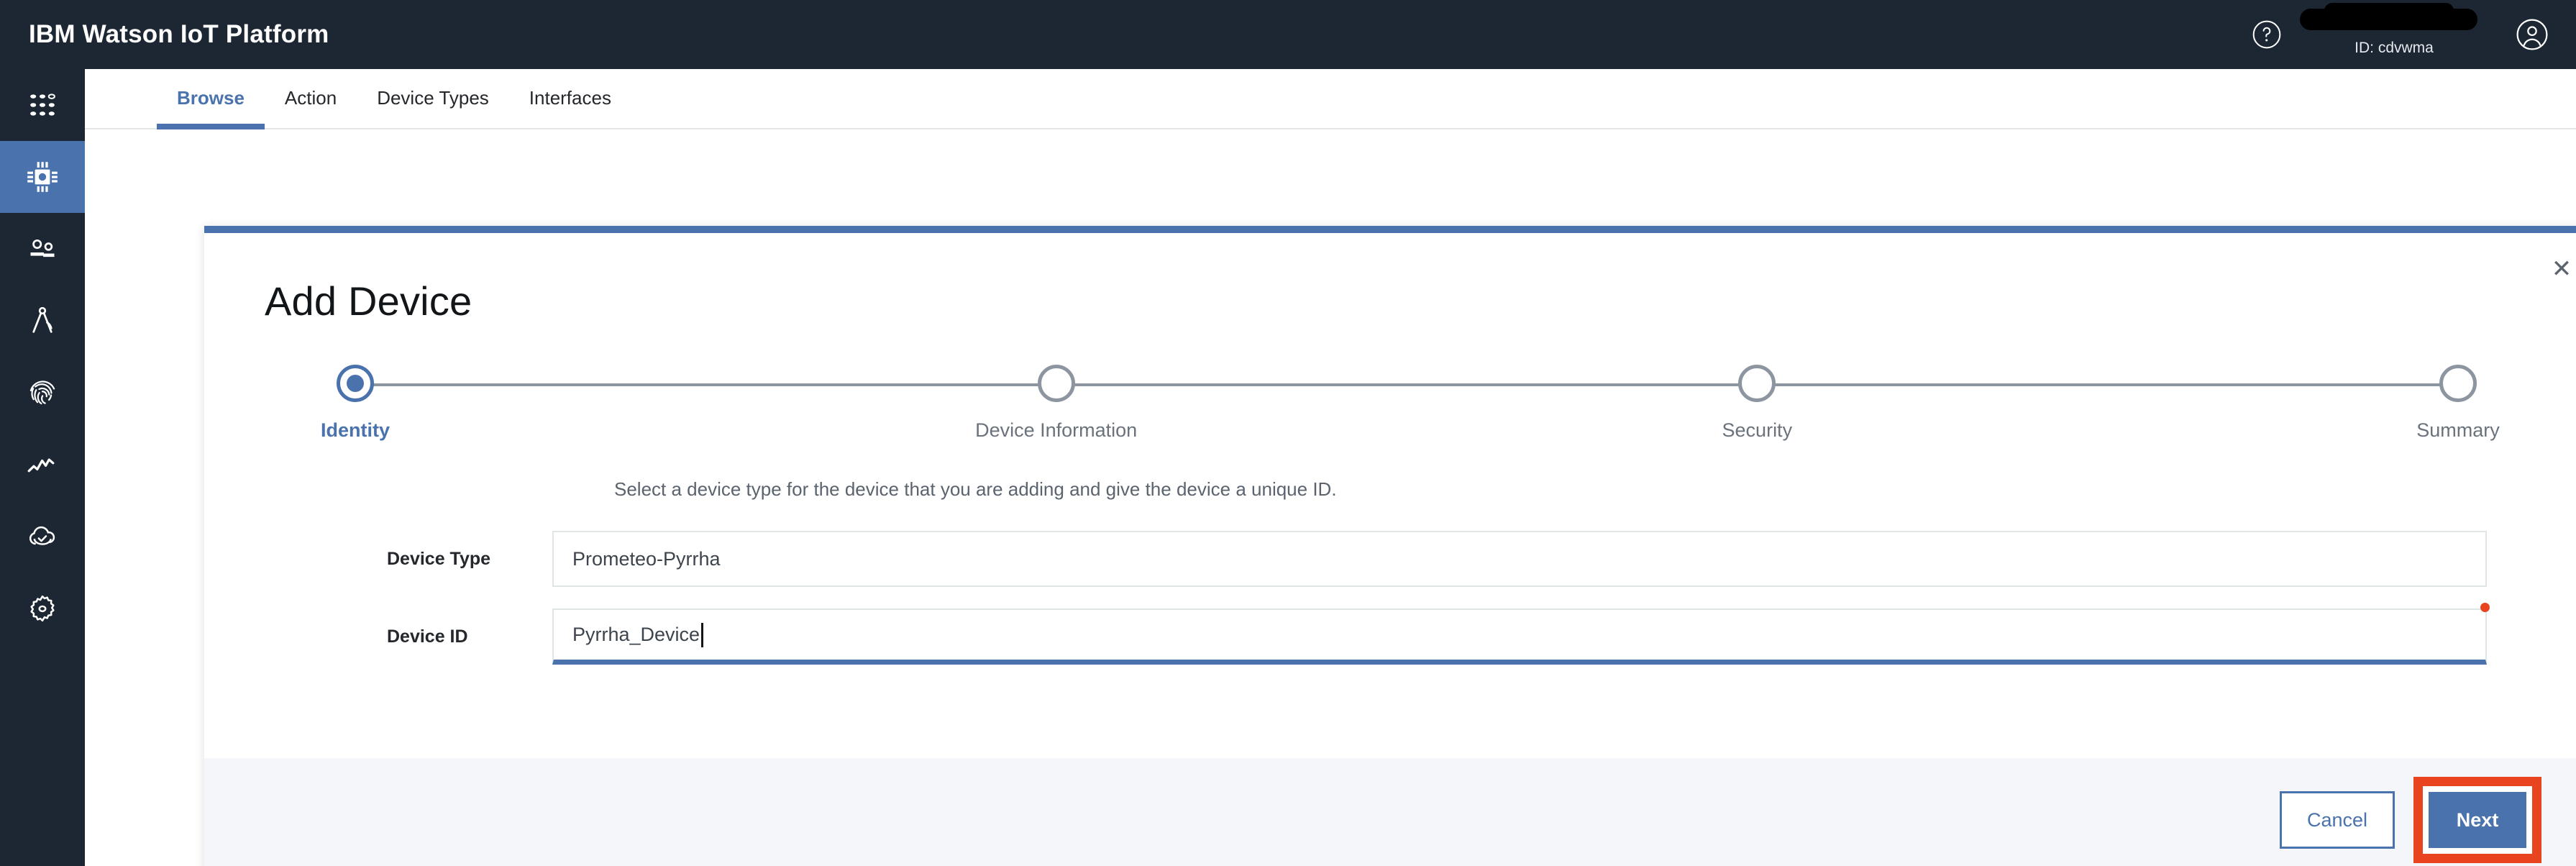 This screenshot has height=866, width=2576. What do you see at coordinates (1756, 403) in the screenshot?
I see `step-security: Security` at bounding box center [1756, 403].